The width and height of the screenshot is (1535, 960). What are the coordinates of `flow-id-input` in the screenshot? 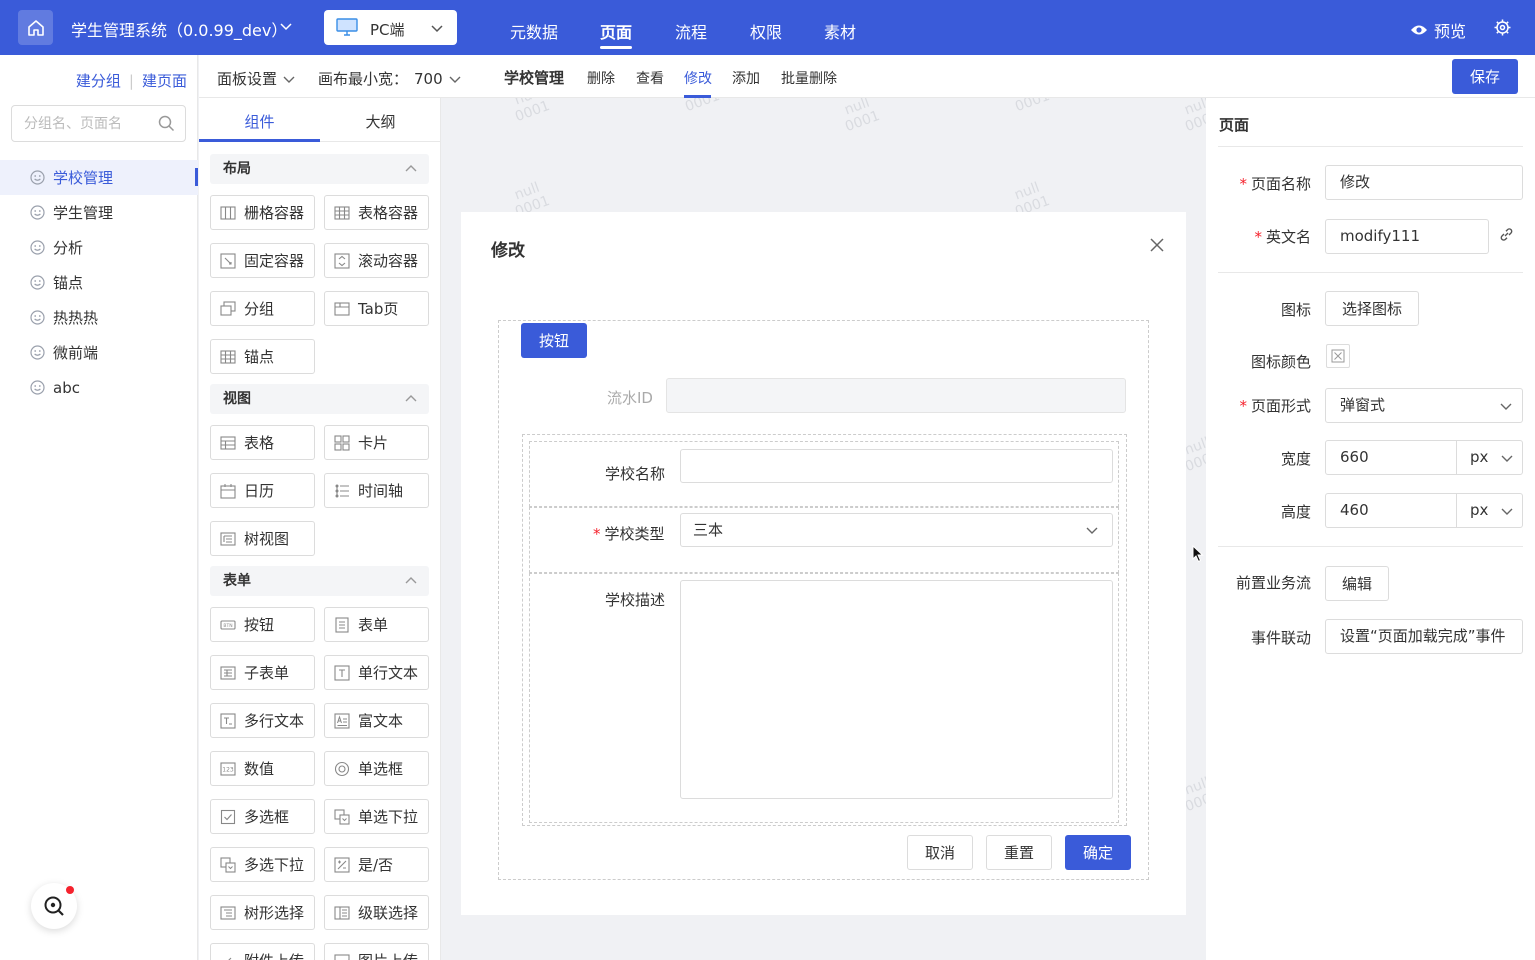 It's located at (896, 395).